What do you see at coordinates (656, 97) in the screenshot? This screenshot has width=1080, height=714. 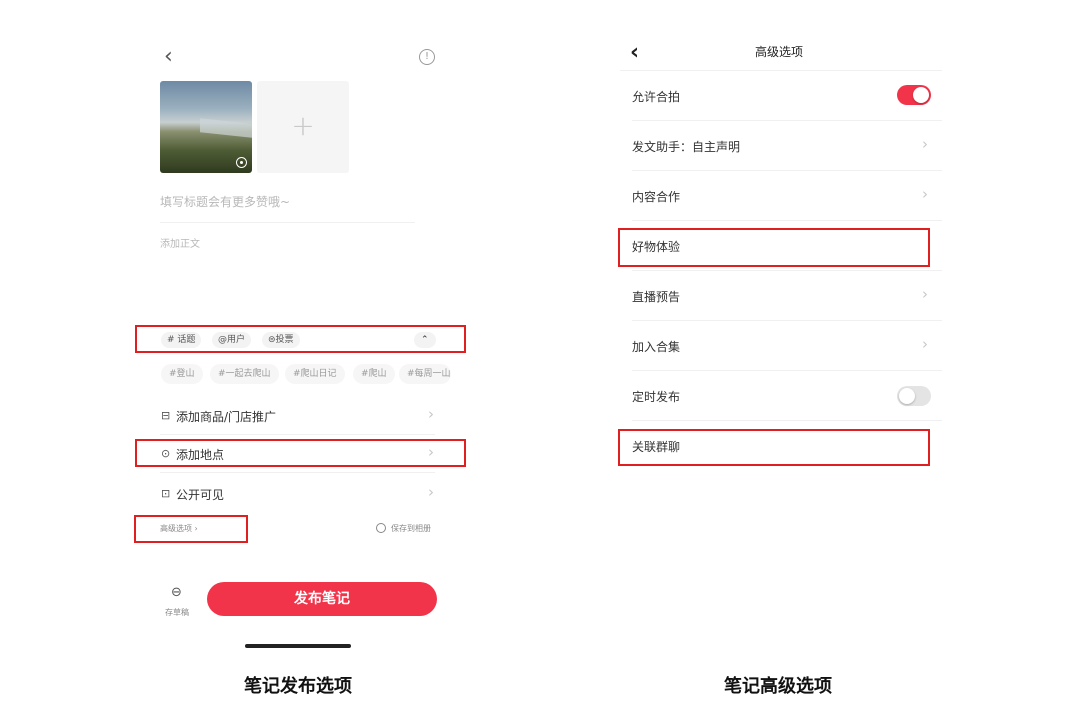 I see `allow-duet-row: 允许合拍` at bounding box center [656, 97].